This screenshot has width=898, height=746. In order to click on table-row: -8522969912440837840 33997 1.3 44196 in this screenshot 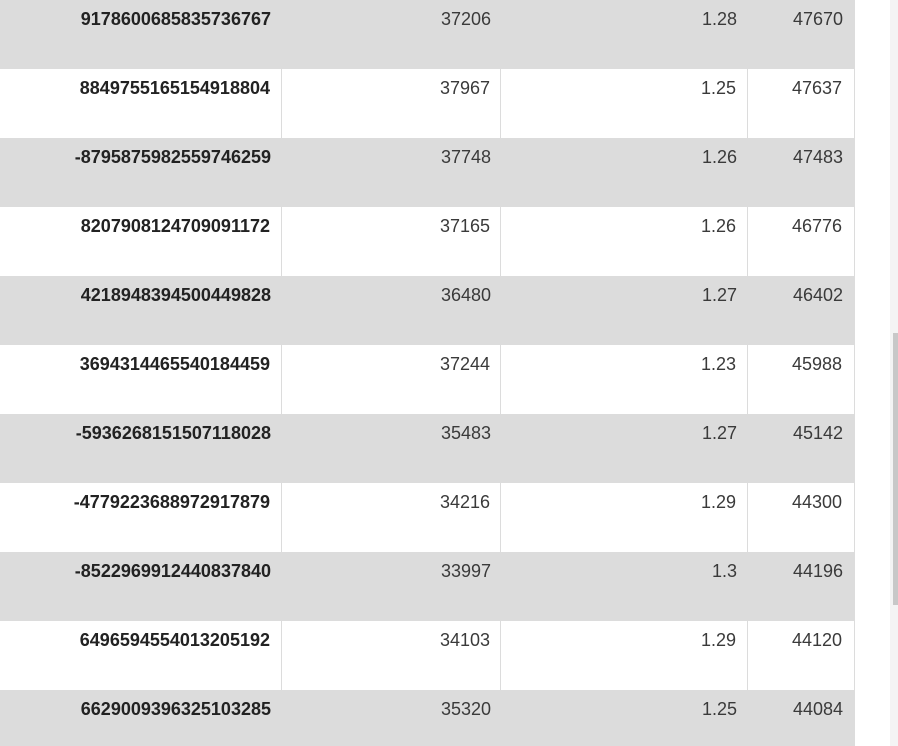, I will do `click(427, 586)`.